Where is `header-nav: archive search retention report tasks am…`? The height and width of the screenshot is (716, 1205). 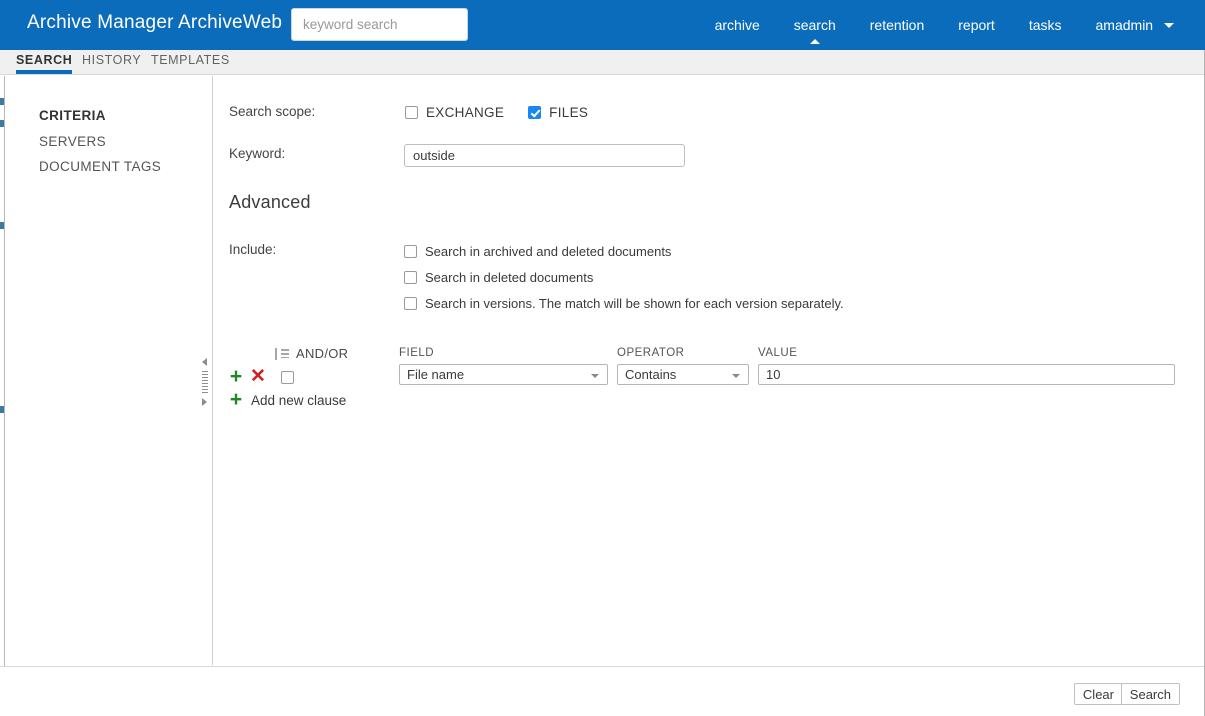 header-nav: archive search retention report tasks am… is located at coordinates (944, 25).